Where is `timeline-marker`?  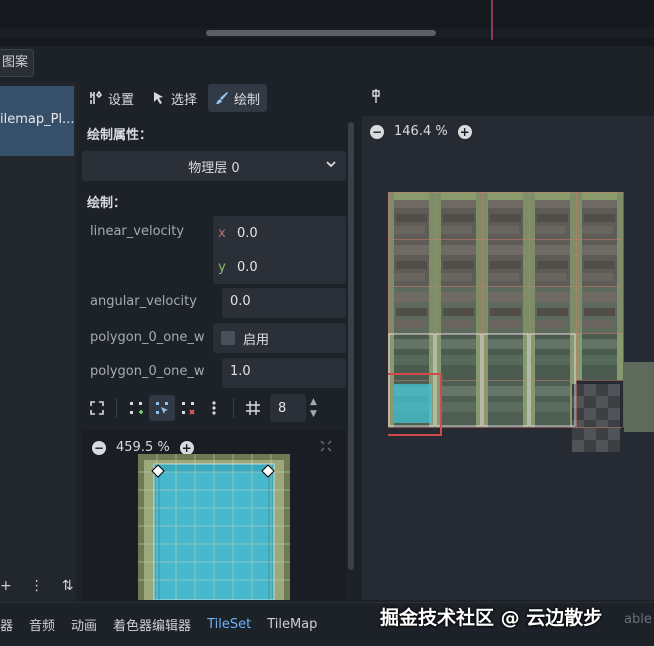
timeline-marker is located at coordinates (492, 20).